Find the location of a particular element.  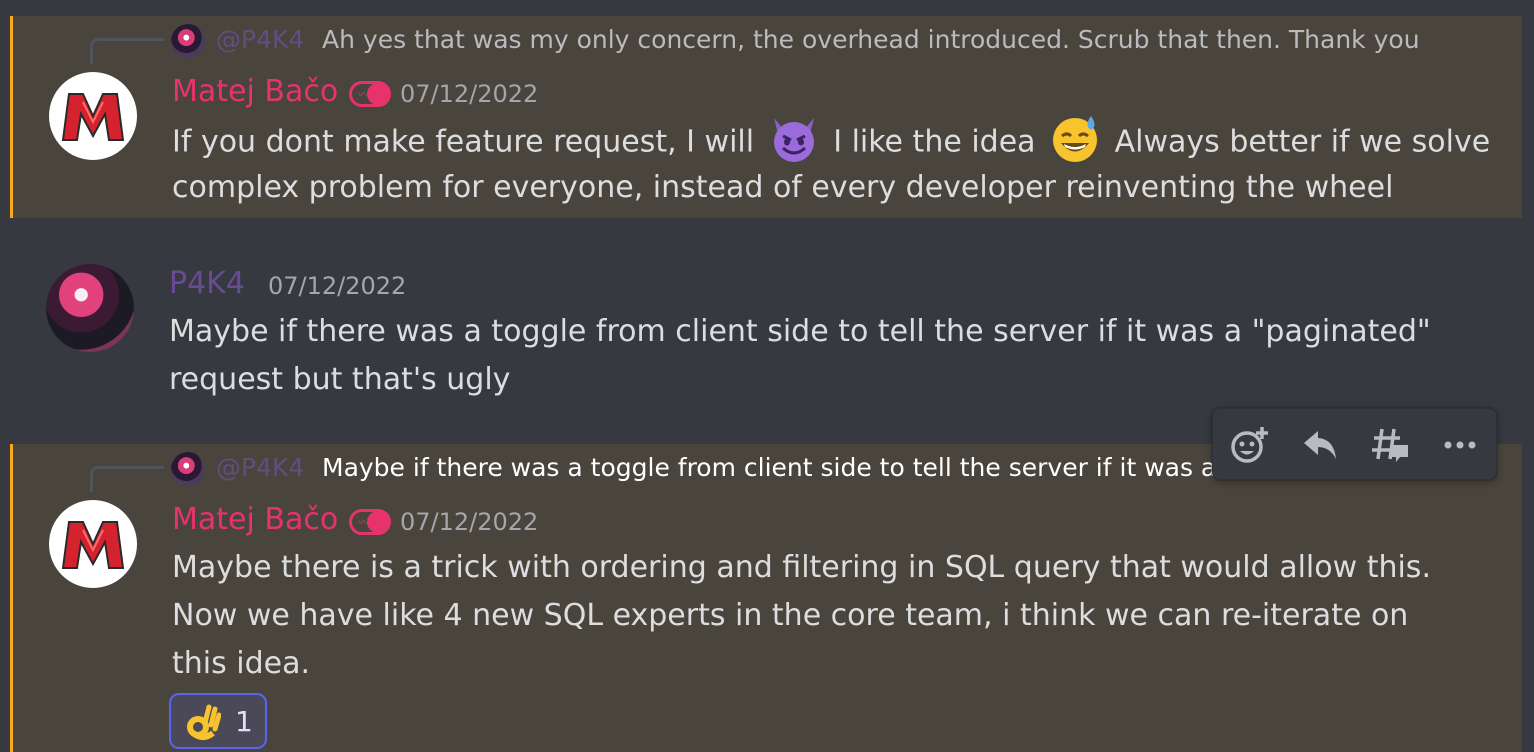

ok-hand-emoji-icon is located at coordinates (204, 722).